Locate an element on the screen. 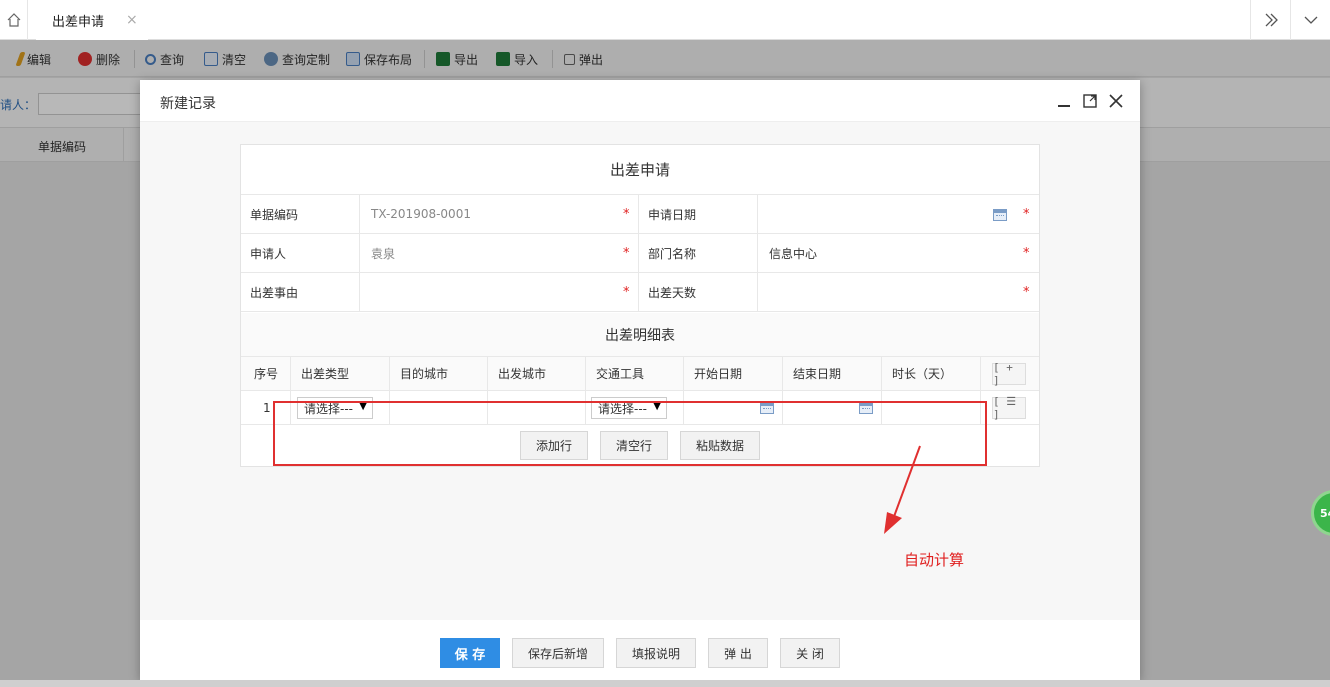 This screenshot has width=1330, height=687. tab-label: 出差申请 is located at coordinates (78, 22).